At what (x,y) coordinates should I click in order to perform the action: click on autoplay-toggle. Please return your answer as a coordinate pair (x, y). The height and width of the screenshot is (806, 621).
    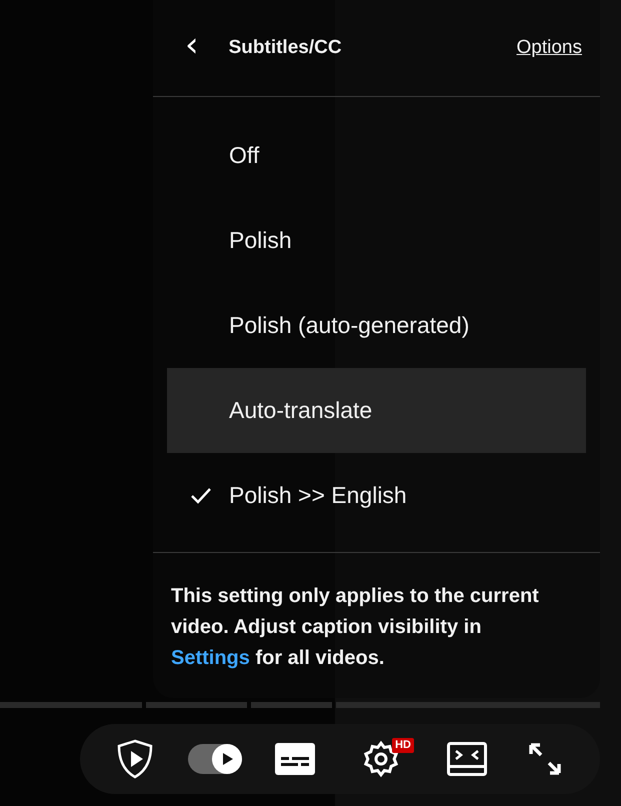
    Looking at the image, I should click on (215, 759).